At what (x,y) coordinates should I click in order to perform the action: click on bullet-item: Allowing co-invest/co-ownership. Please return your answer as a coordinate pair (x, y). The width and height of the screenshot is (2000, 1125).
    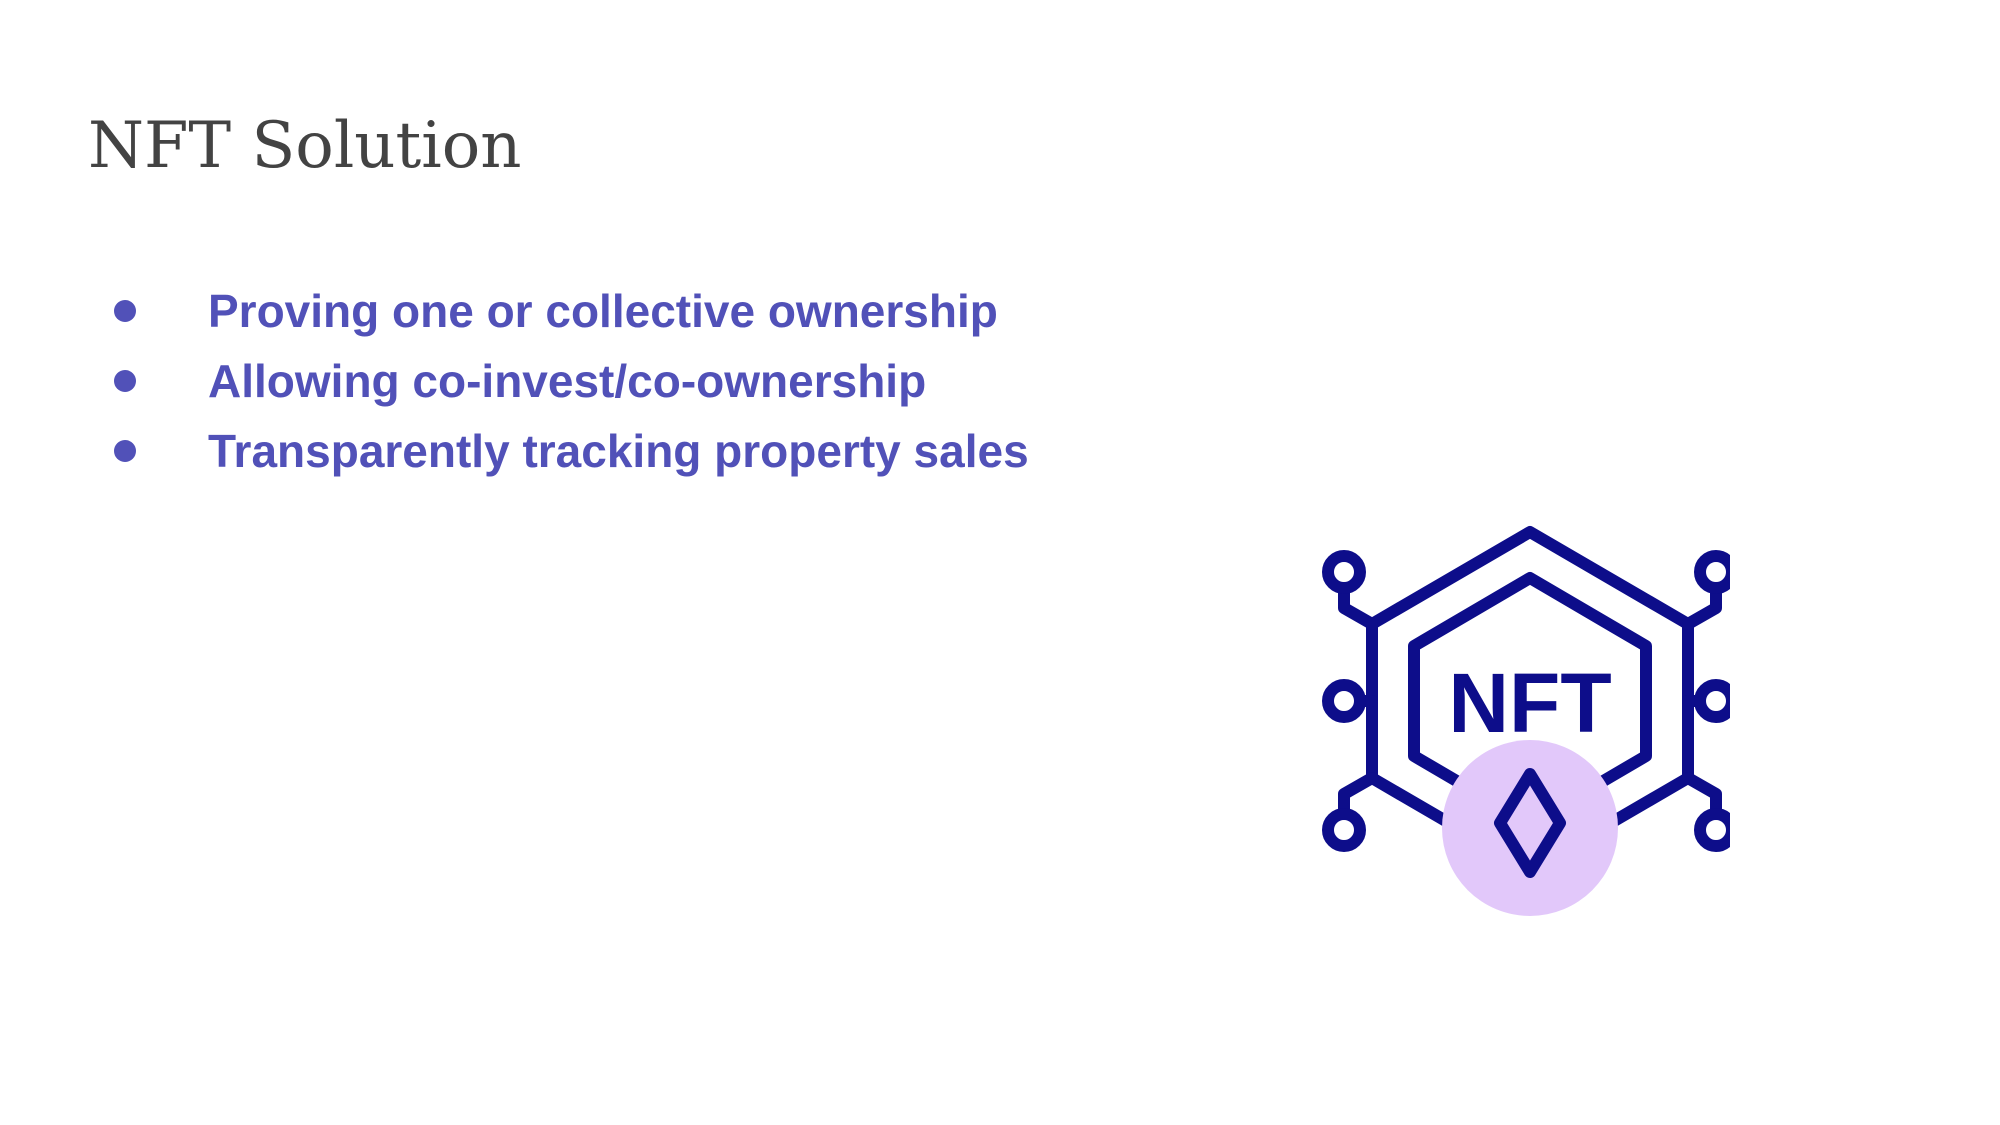
    Looking at the image, I should click on (566, 381).